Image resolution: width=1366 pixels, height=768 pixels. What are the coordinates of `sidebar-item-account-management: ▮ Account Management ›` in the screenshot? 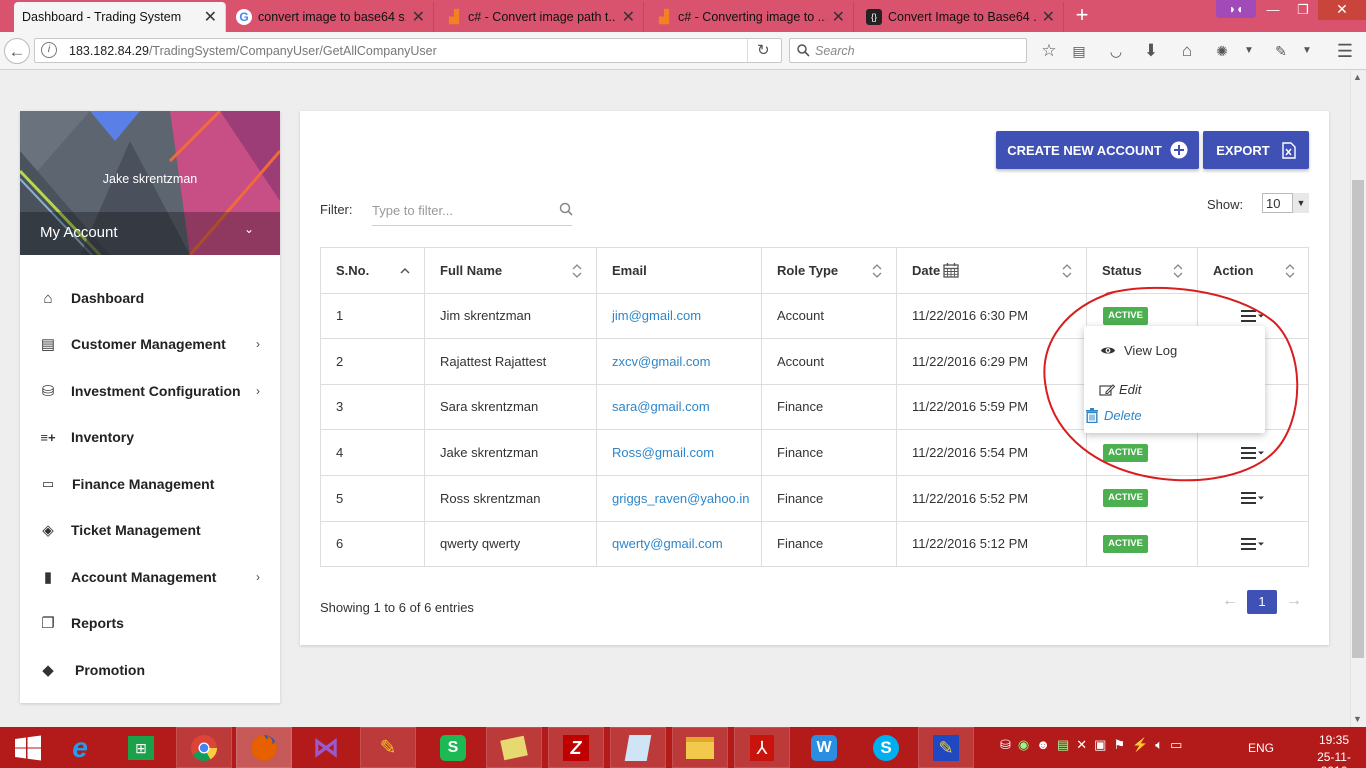 It's located at (150, 577).